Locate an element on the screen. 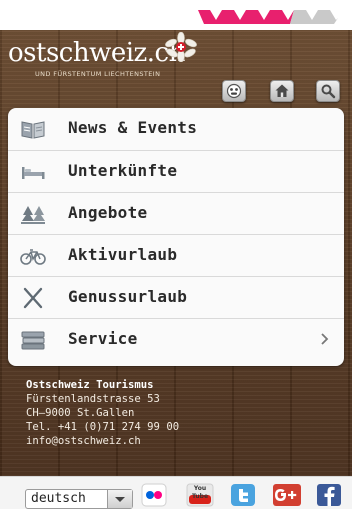 The image size is (352, 512). chevron-down-icon is located at coordinates (120, 499).